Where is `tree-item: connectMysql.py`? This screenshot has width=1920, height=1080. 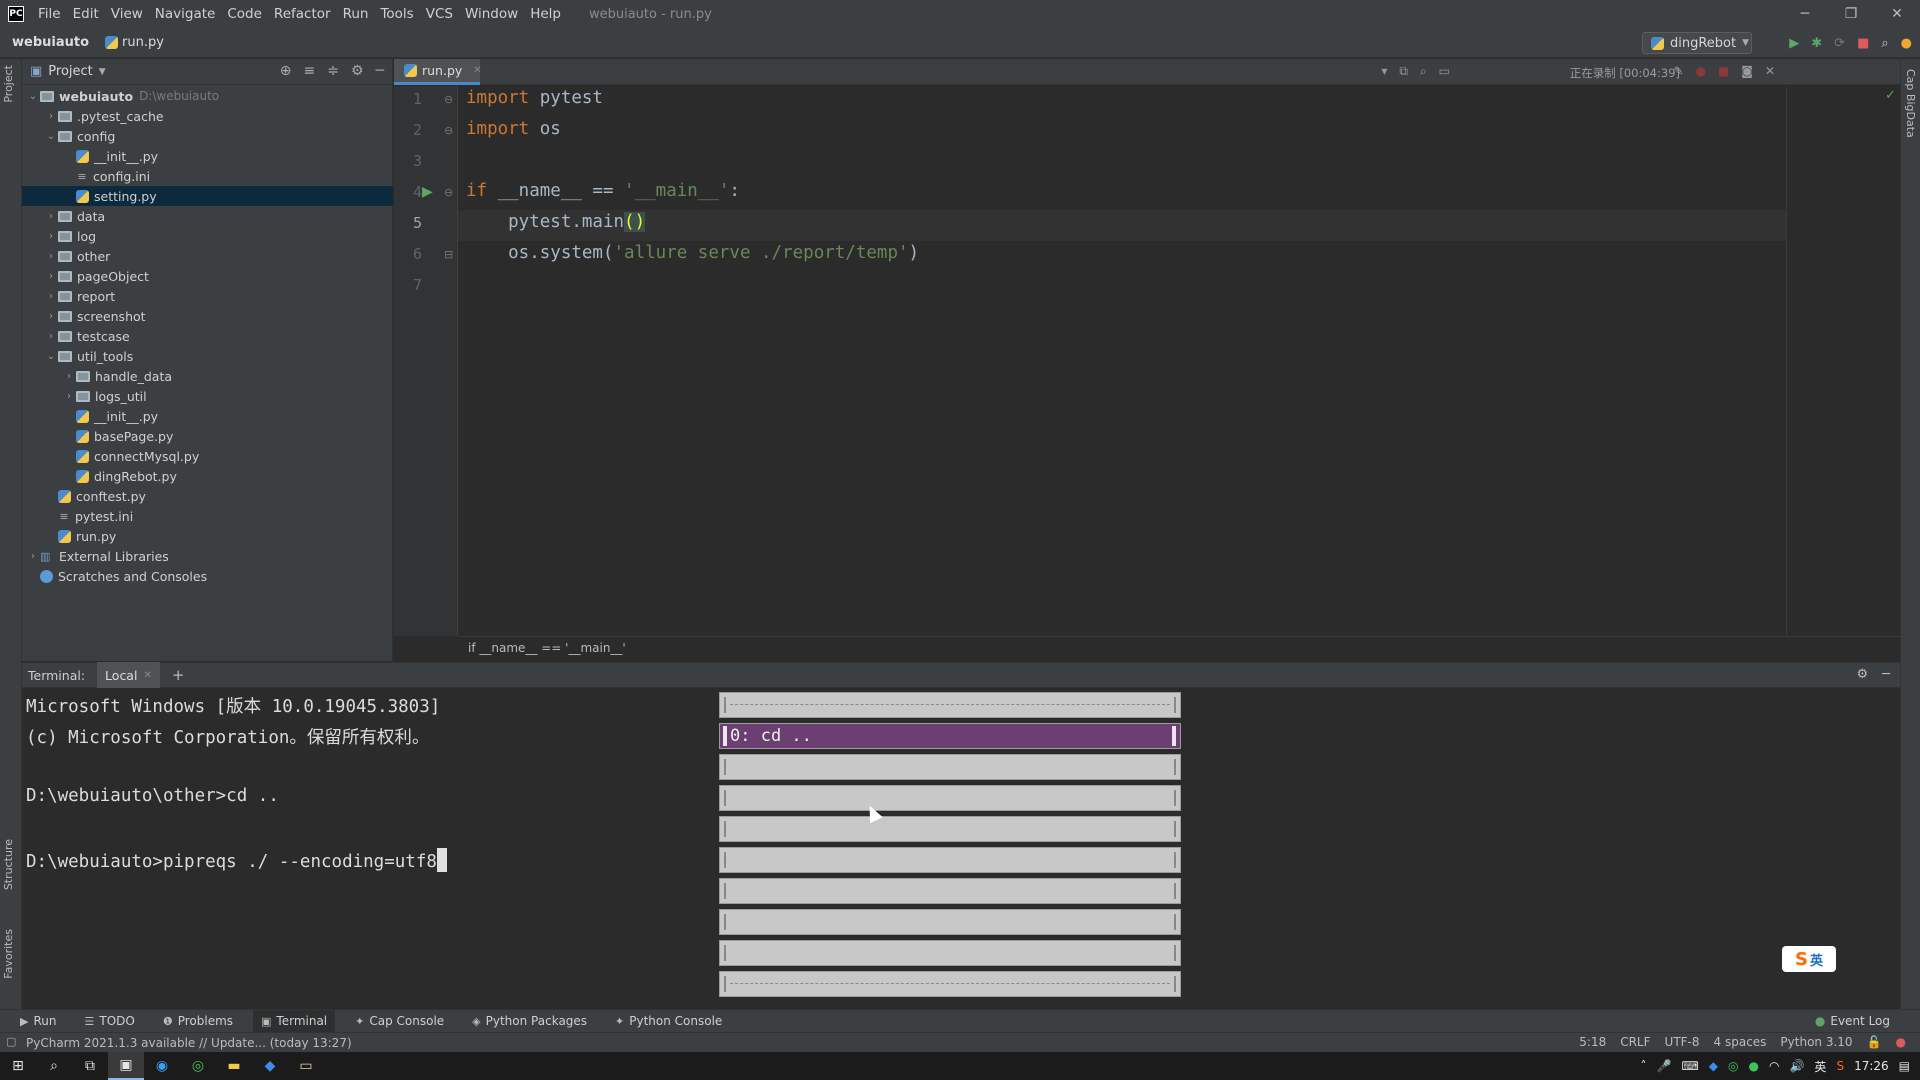
tree-item: connectMysql.py is located at coordinates (207, 456).